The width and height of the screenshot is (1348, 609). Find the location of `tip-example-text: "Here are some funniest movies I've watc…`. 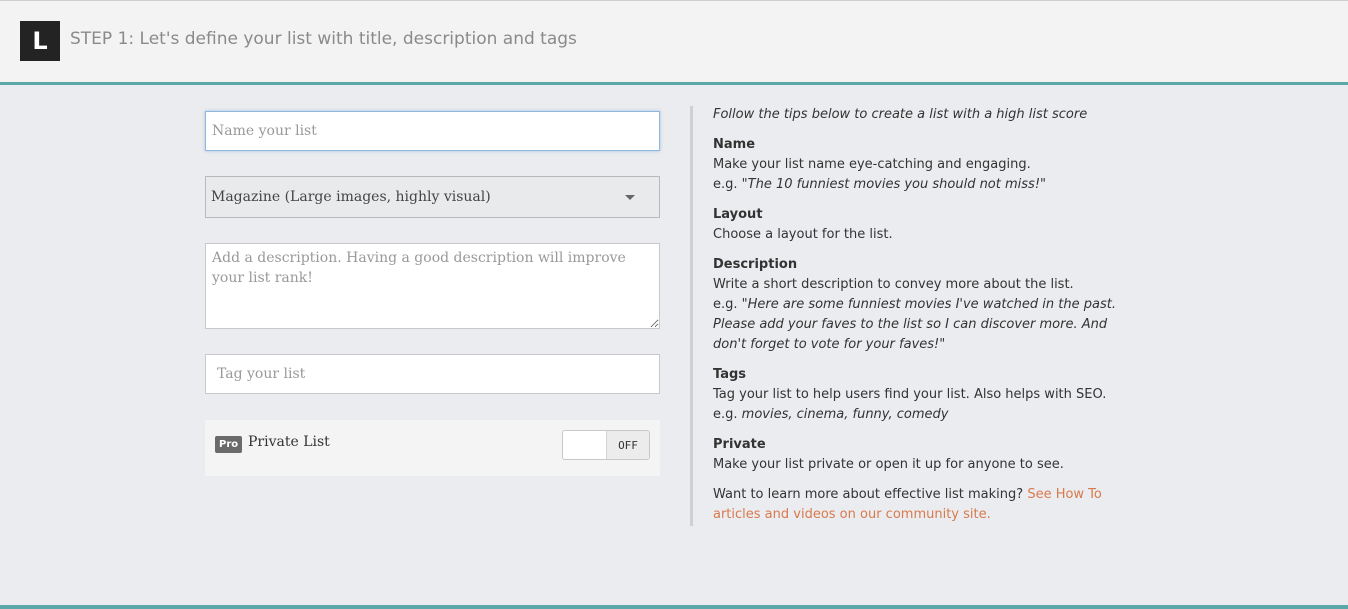

tip-example-text: "Here are some funniest movies I've watc… is located at coordinates (914, 324).